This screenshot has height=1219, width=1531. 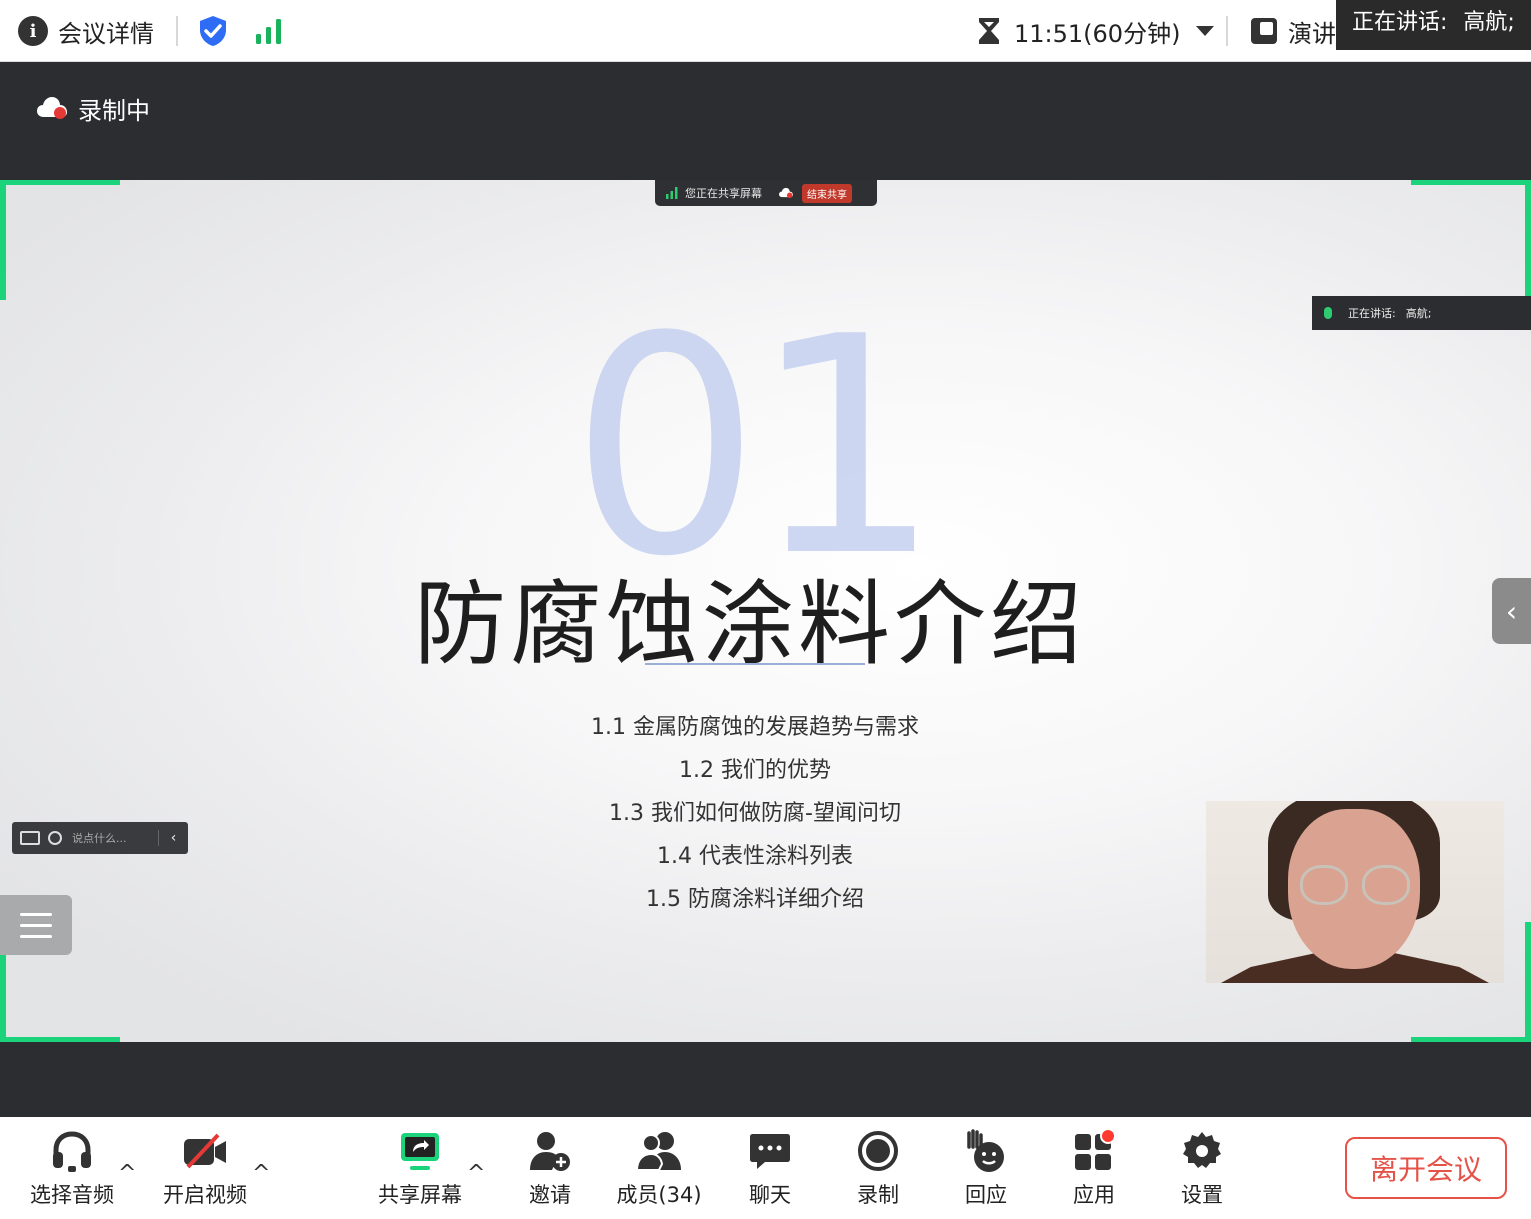 I want to click on react-button: 回应, so click(x=986, y=1168).